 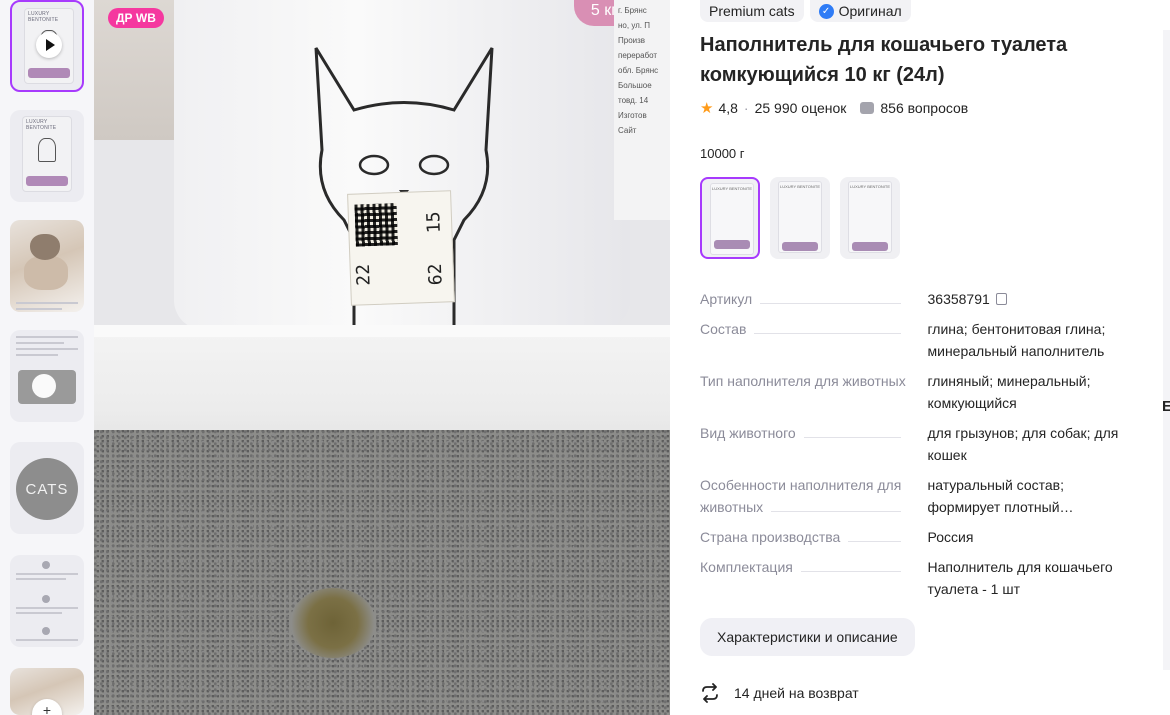 I want to click on reviews-count: 25 990 оценок, so click(x=801, y=108).